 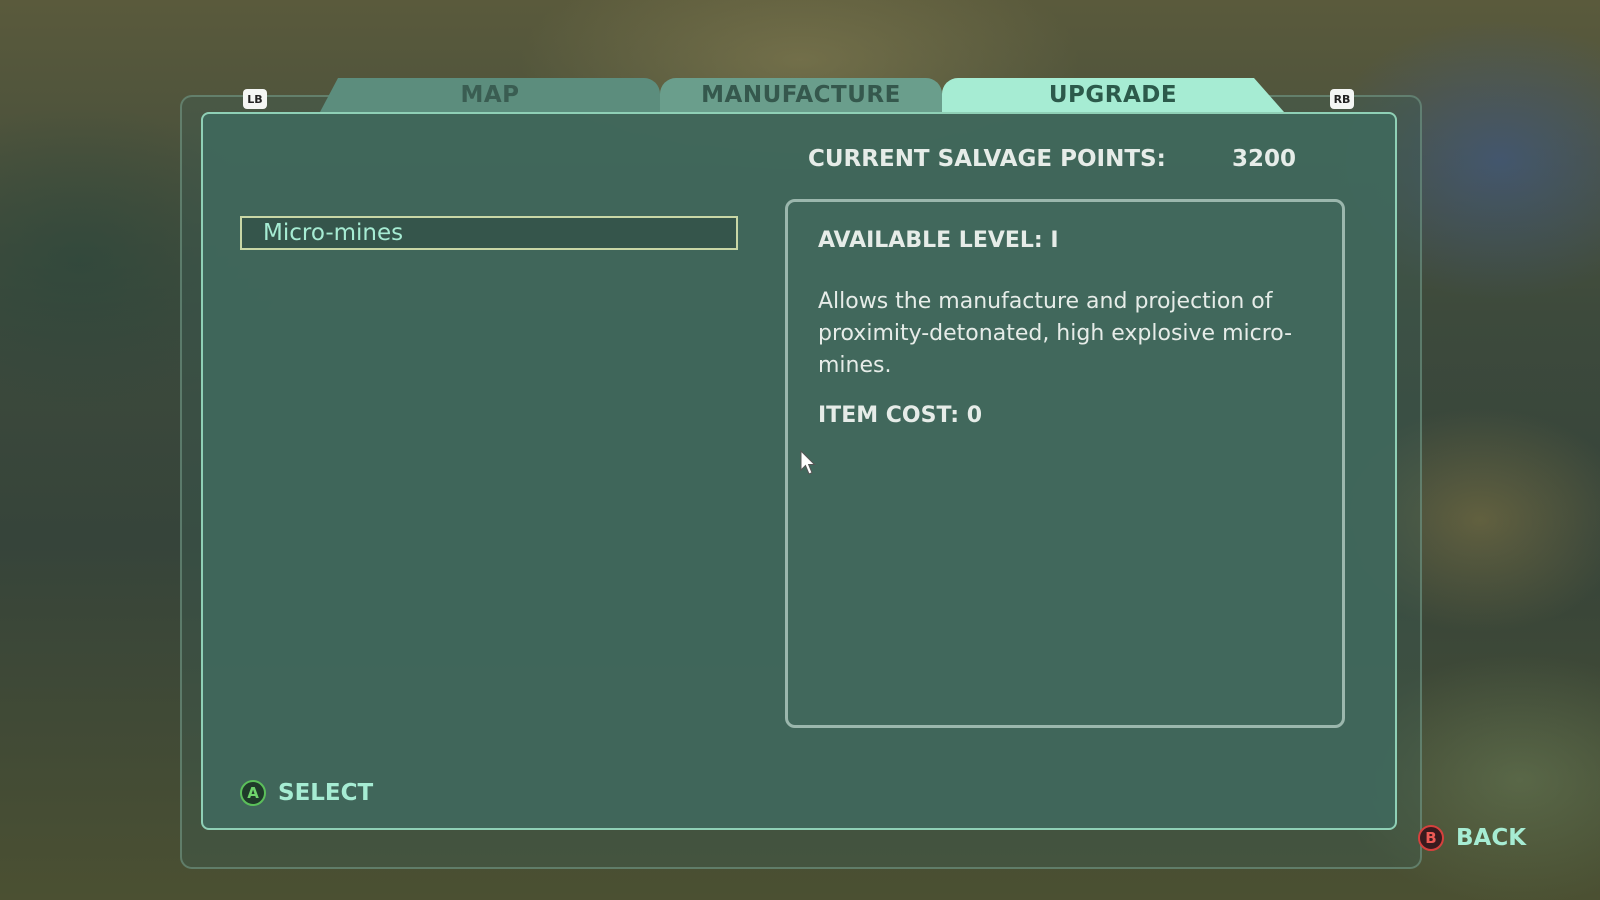 What do you see at coordinates (326, 793) in the screenshot?
I see `select-label: SELECT` at bounding box center [326, 793].